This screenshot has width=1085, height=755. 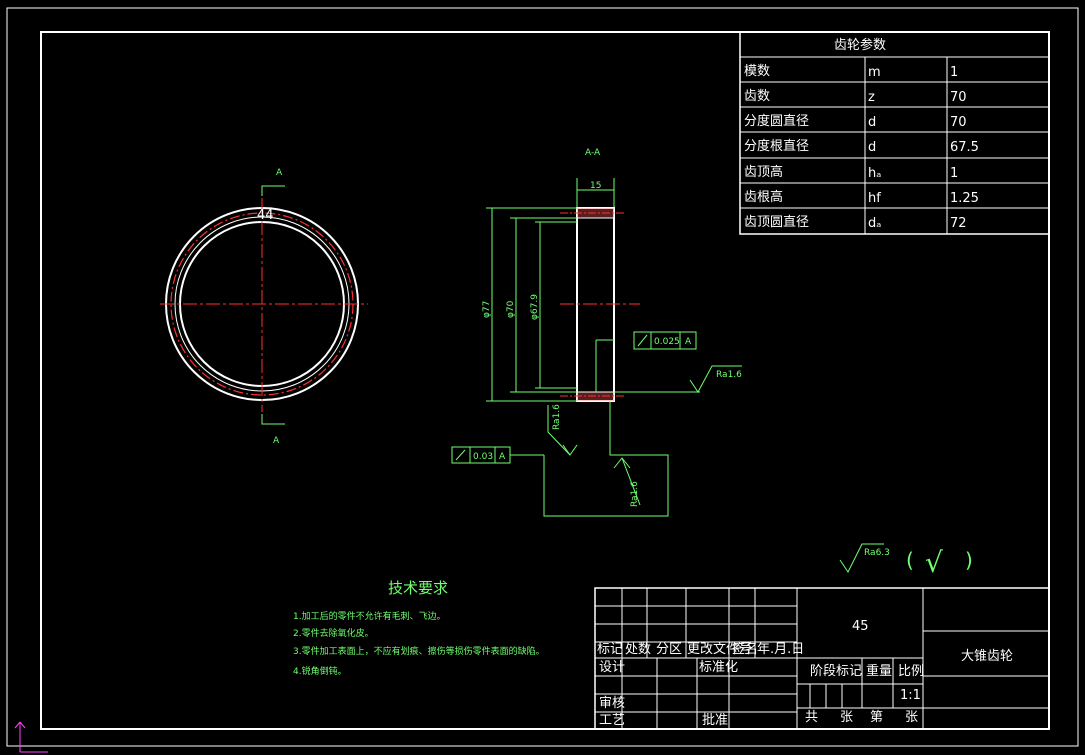 I want to click on face-tol-value: 0.03, so click(x=483, y=457).